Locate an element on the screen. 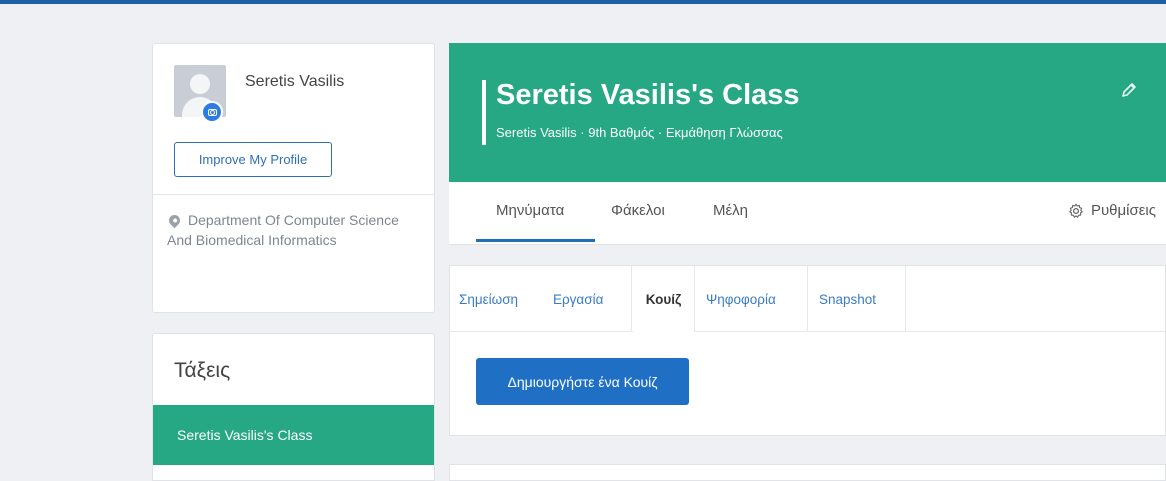  tab-assignment: Εργασία is located at coordinates (578, 299).